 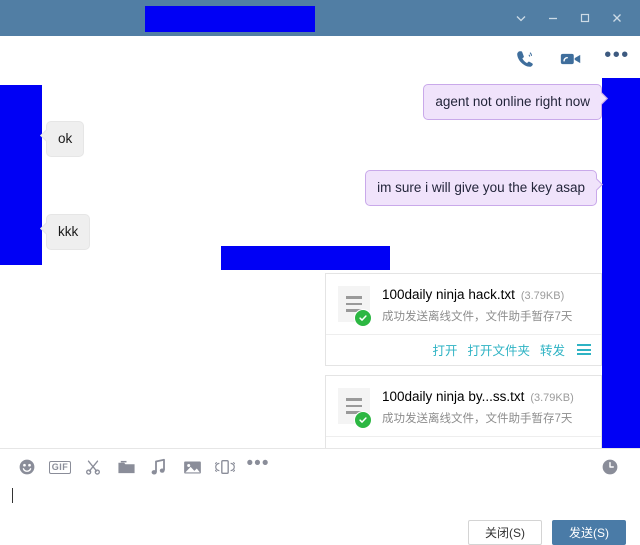 I want to click on video-call-icon, so click(x=571, y=59).